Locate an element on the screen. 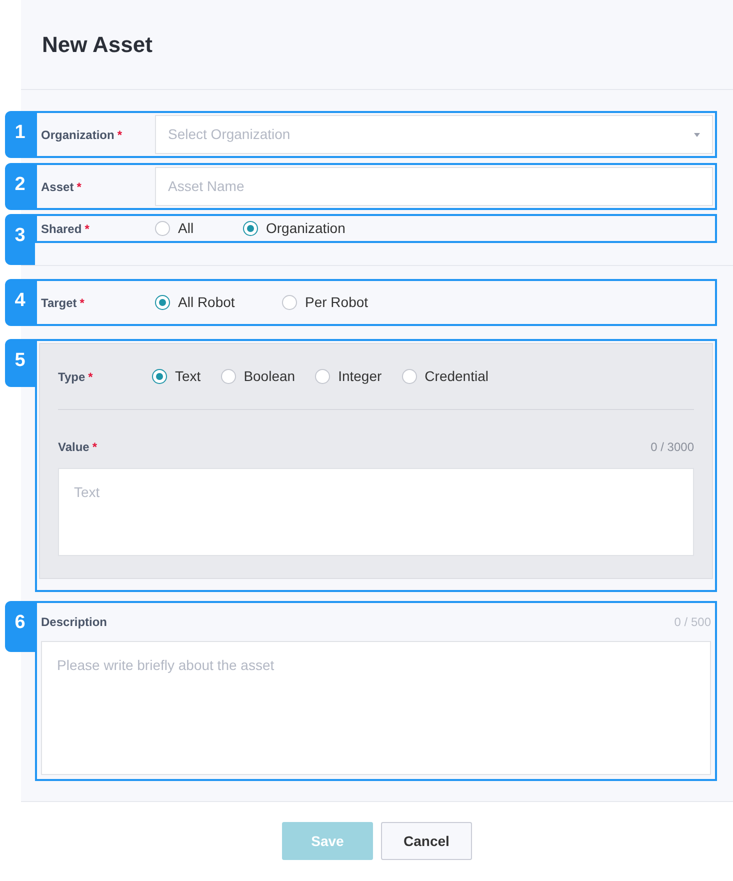 The width and height of the screenshot is (733, 881). radio-option: Organization is located at coordinates (294, 228).